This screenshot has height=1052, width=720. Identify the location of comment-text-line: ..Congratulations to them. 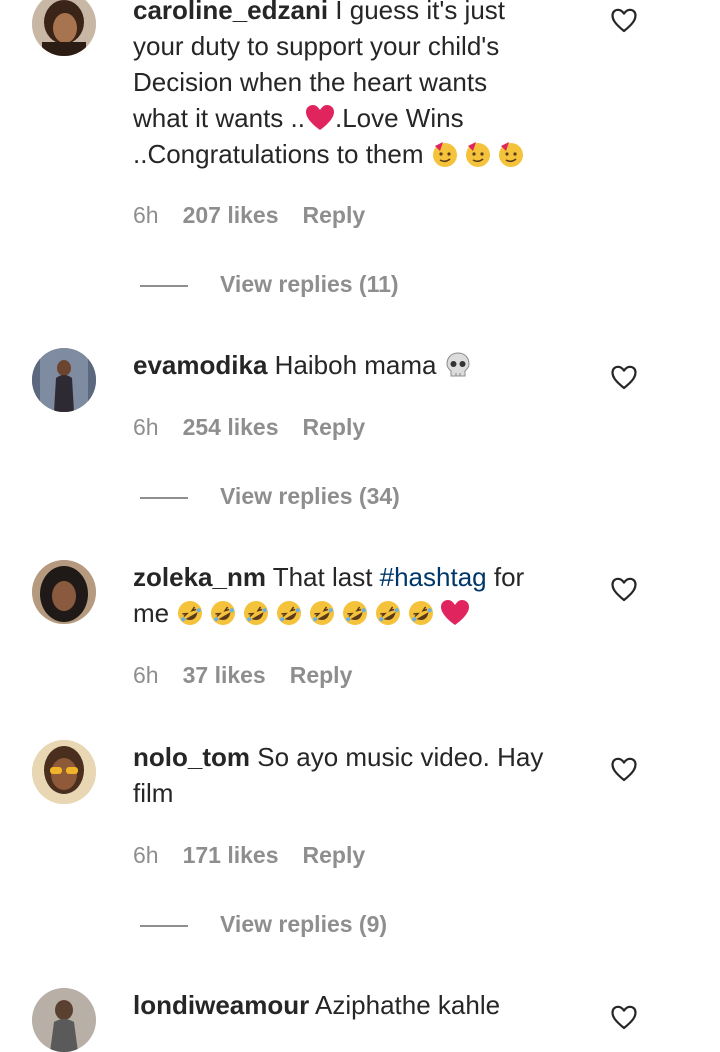
(282, 154).